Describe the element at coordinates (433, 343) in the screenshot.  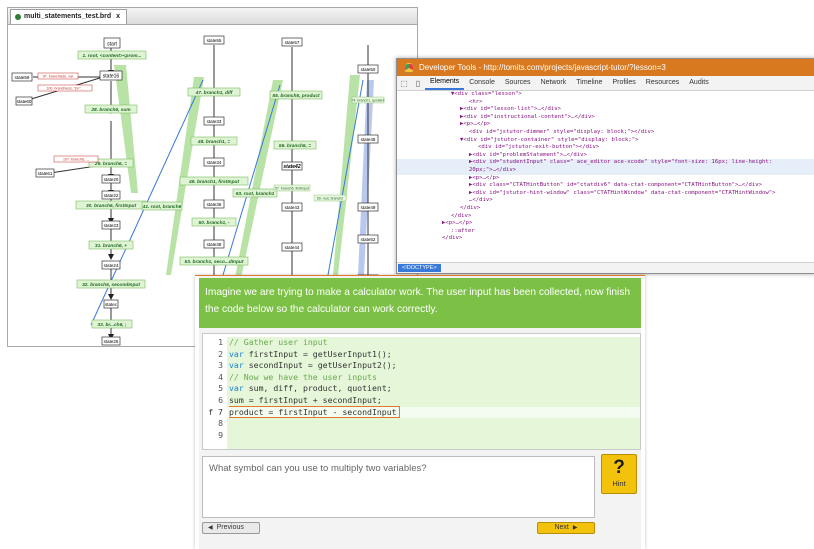
I see `code-text: // Gather user input` at that location.